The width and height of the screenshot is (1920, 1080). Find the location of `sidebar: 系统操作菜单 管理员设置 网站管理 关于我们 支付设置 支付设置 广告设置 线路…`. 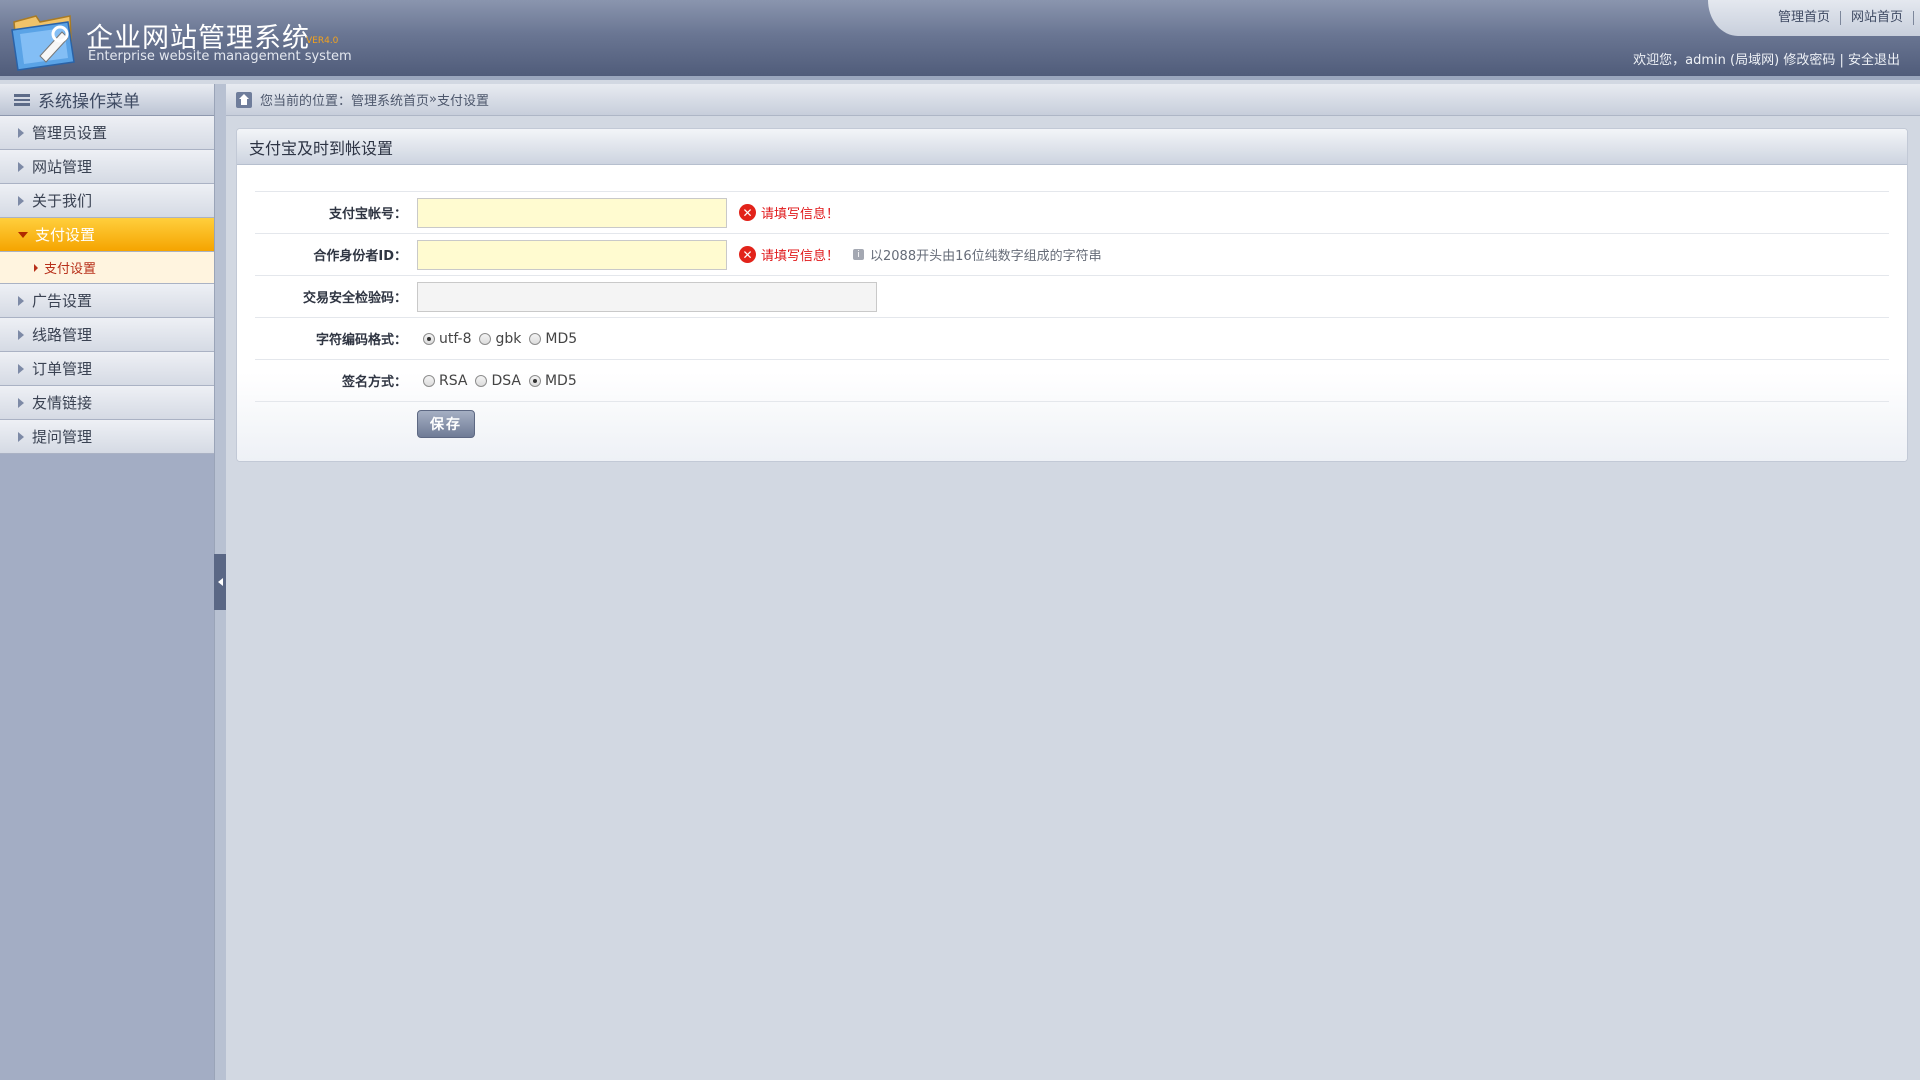

sidebar: 系统操作菜单 管理员设置 网站管理 关于我们 支付设置 支付设置 广告设置 线路… is located at coordinates (107, 582).